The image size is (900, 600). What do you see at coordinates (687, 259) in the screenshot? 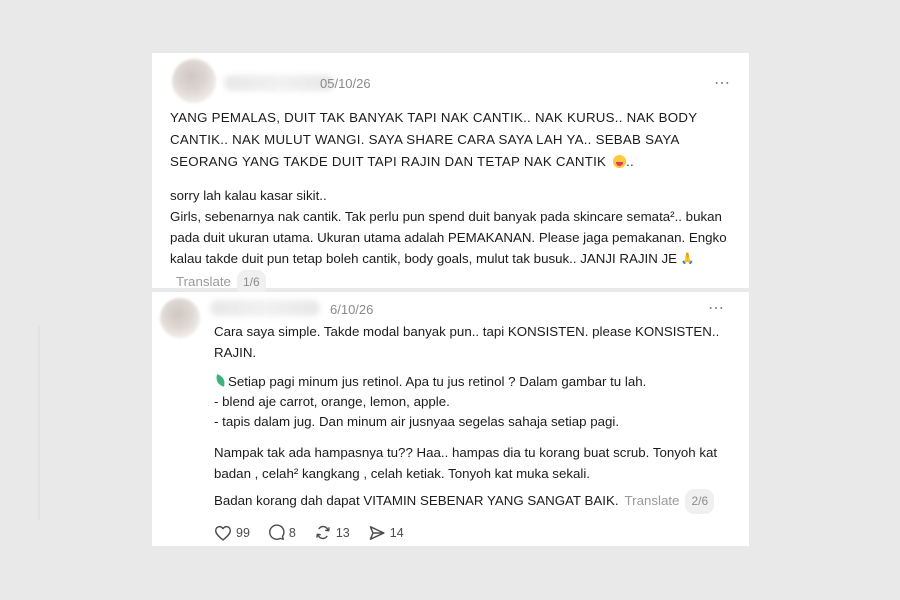
I see `pray-hands-emoji-icon: 🙏` at bounding box center [687, 259].